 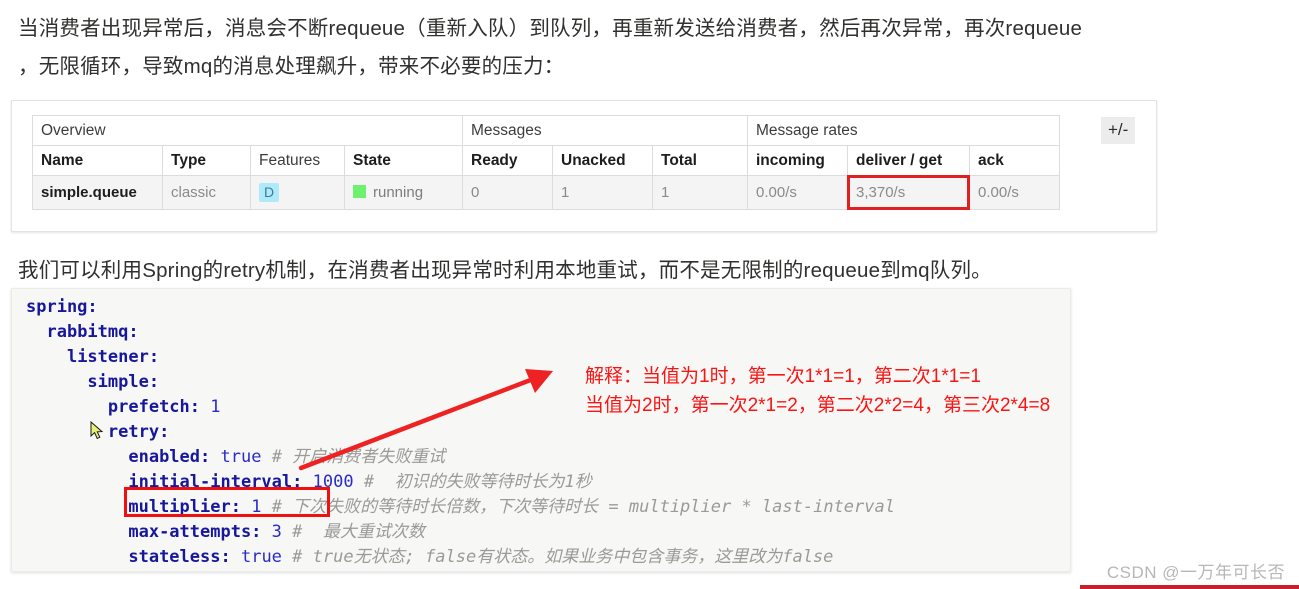 I want to click on column-header-unacked: Unacked, so click(x=602, y=160).